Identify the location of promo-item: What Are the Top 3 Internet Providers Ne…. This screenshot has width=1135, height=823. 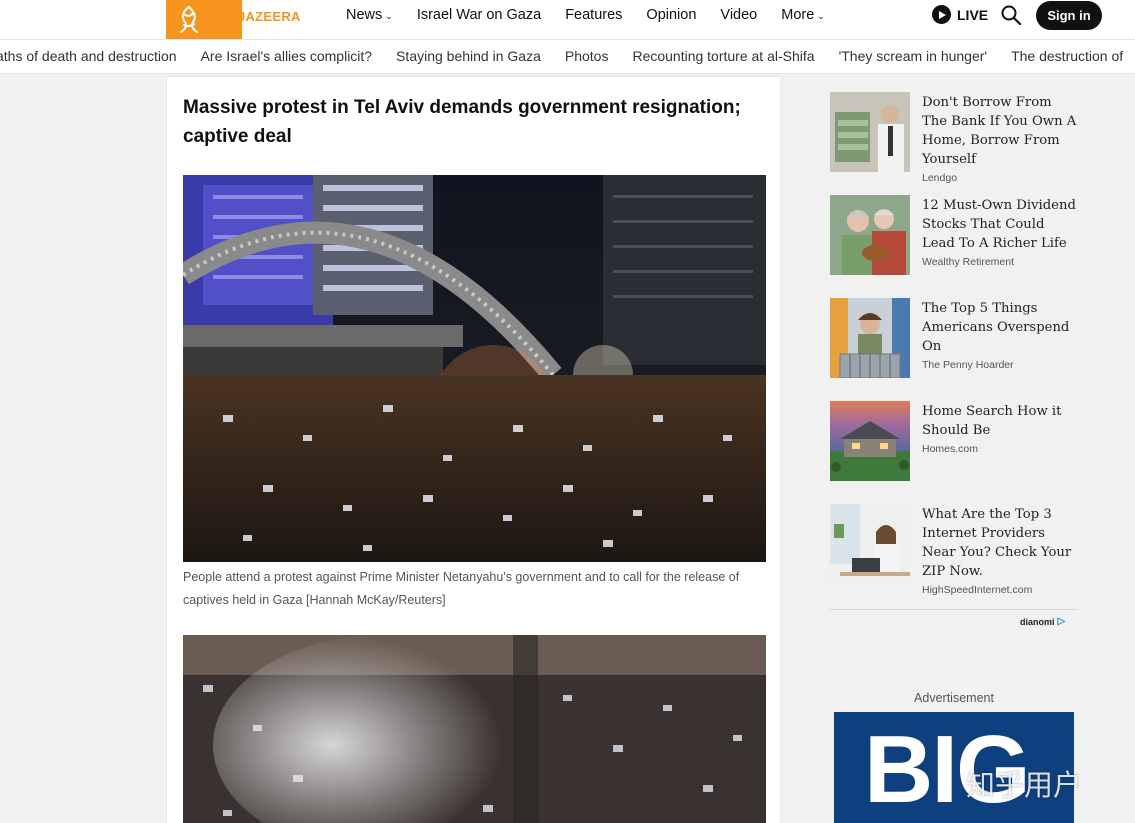
(954, 555).